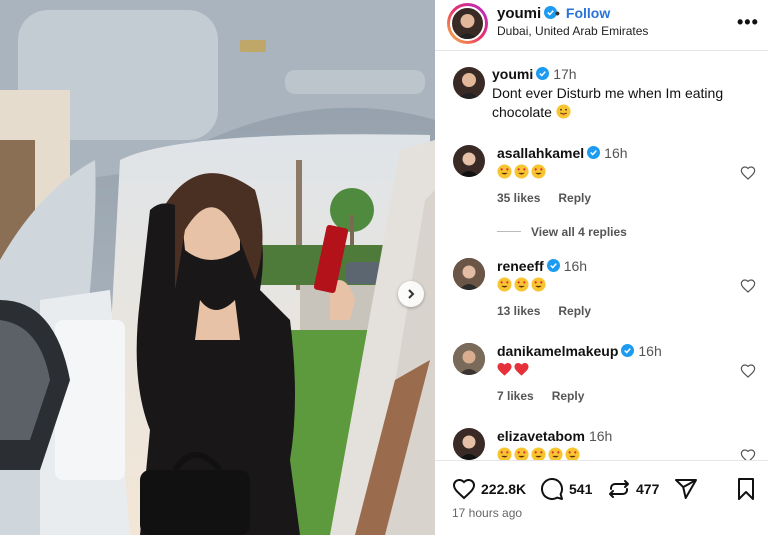  Describe the element at coordinates (562, 232) in the screenshot. I see `view-replies-button: View all 4 replies` at that location.